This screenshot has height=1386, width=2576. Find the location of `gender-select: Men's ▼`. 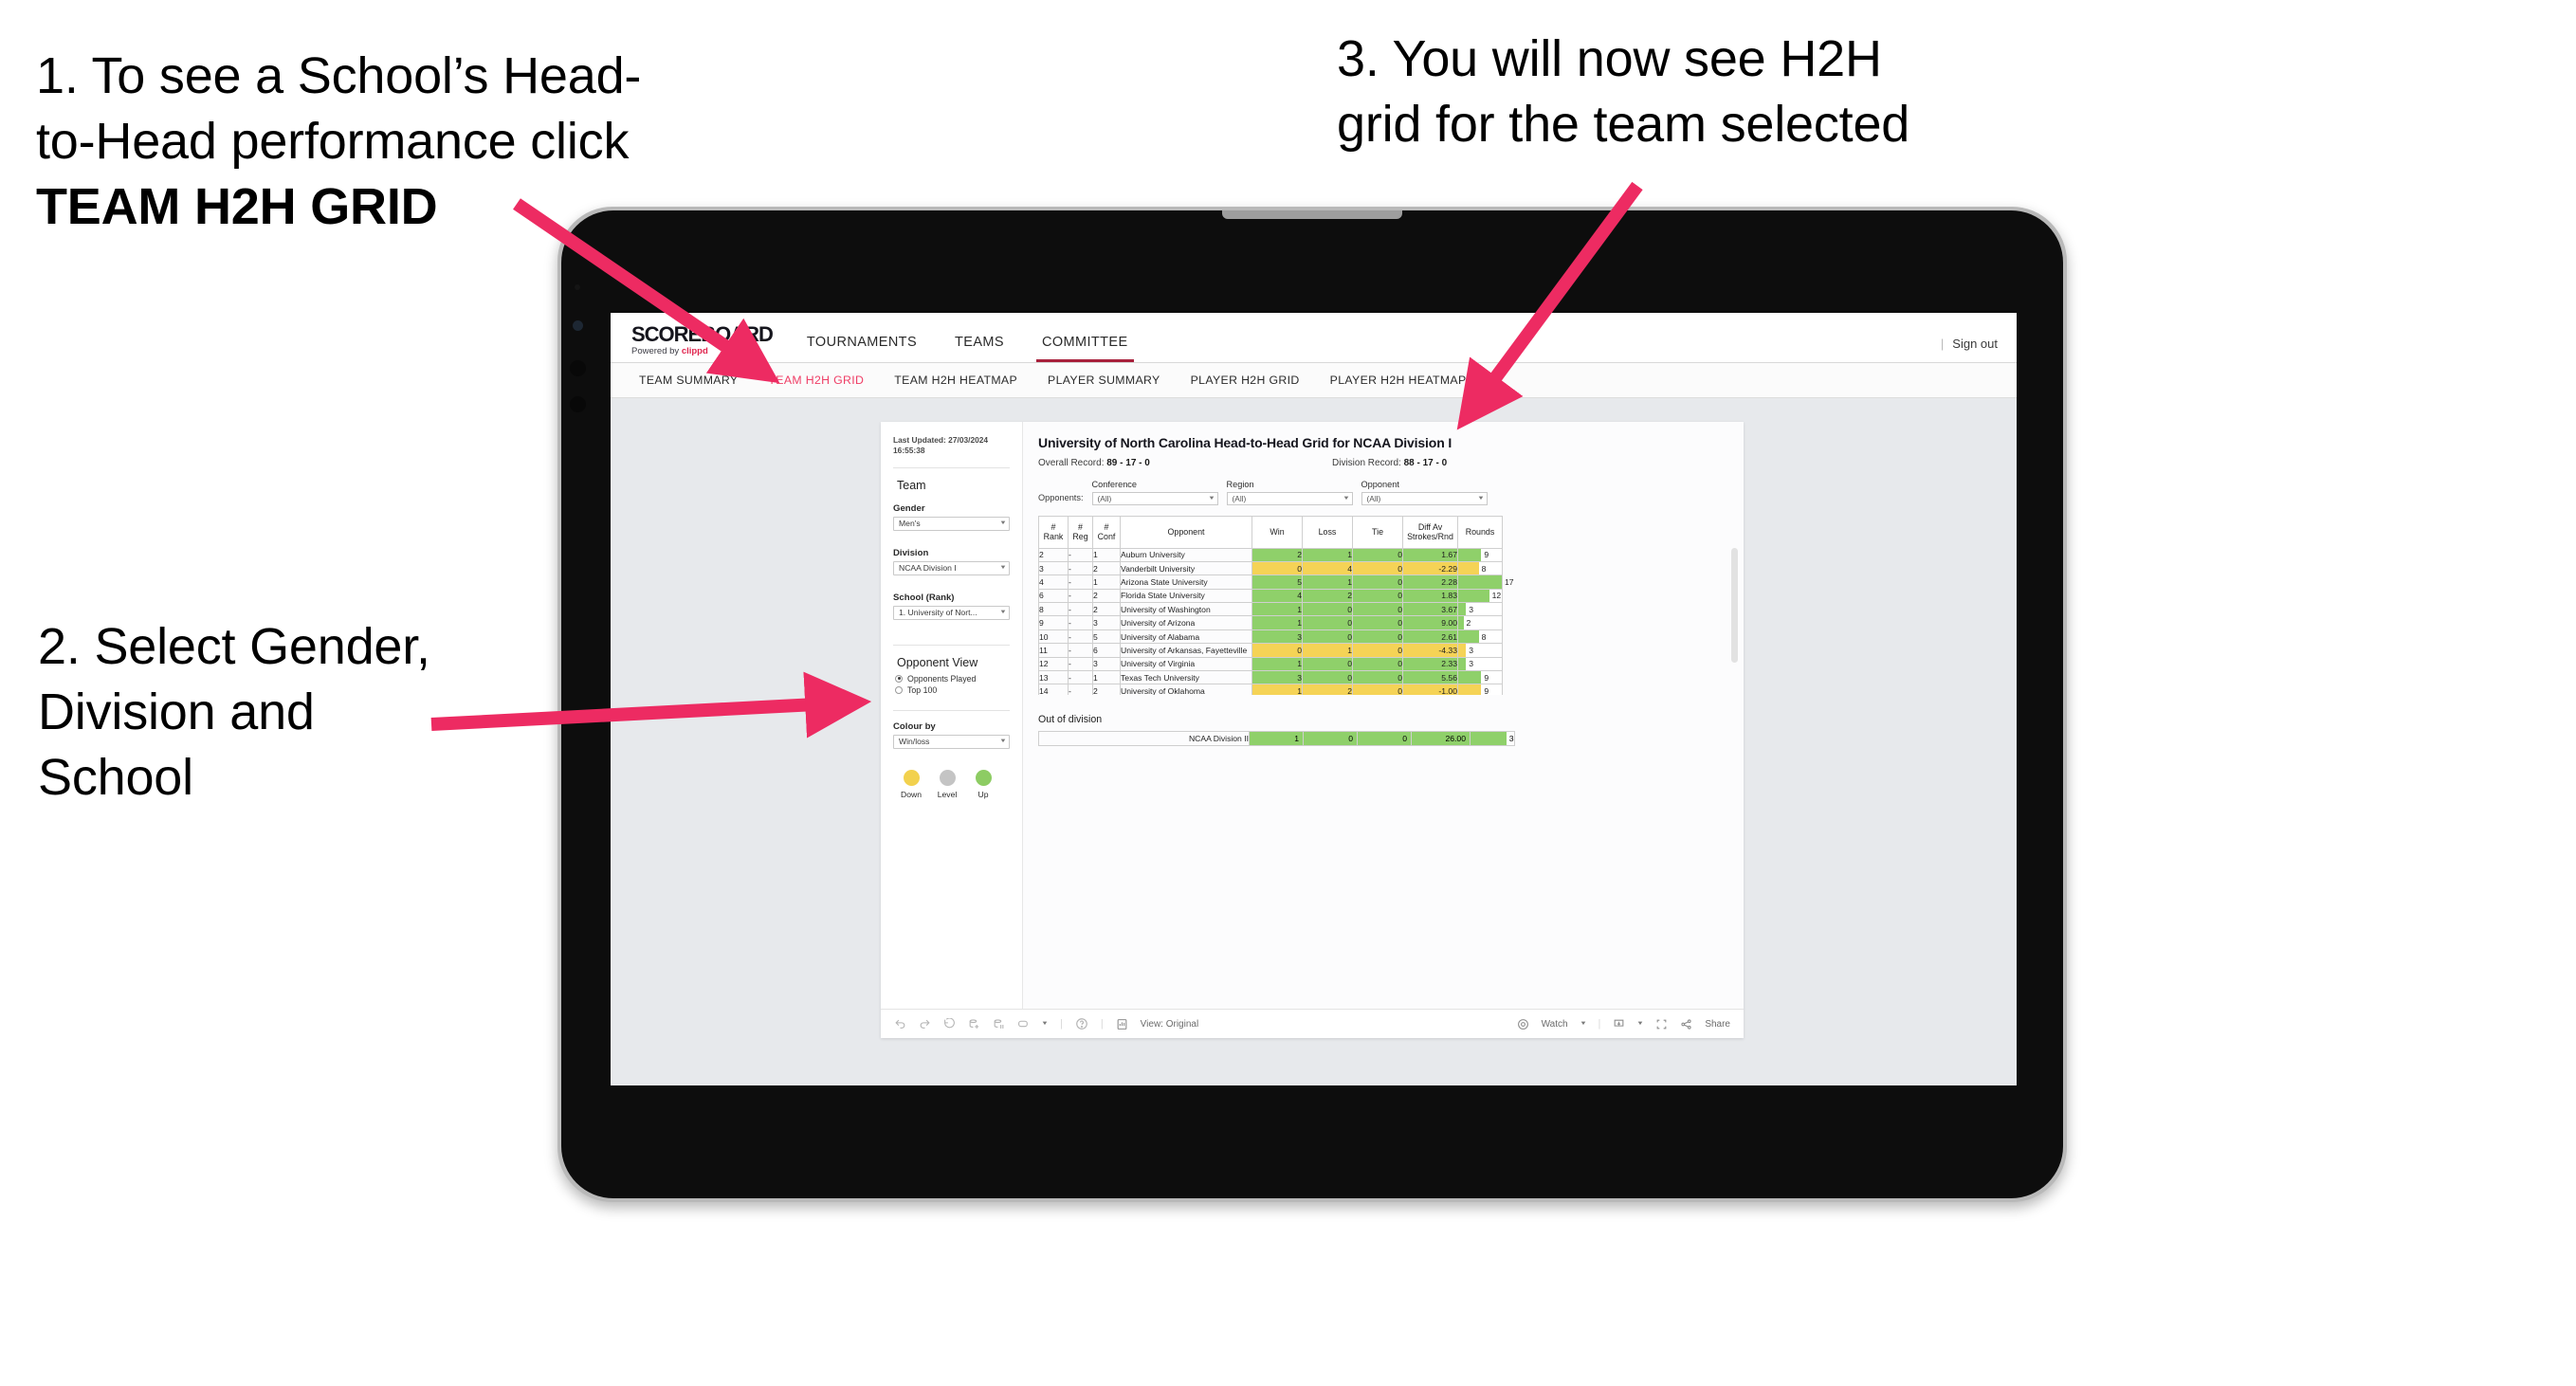

gender-select: Men's ▼ is located at coordinates (951, 523).